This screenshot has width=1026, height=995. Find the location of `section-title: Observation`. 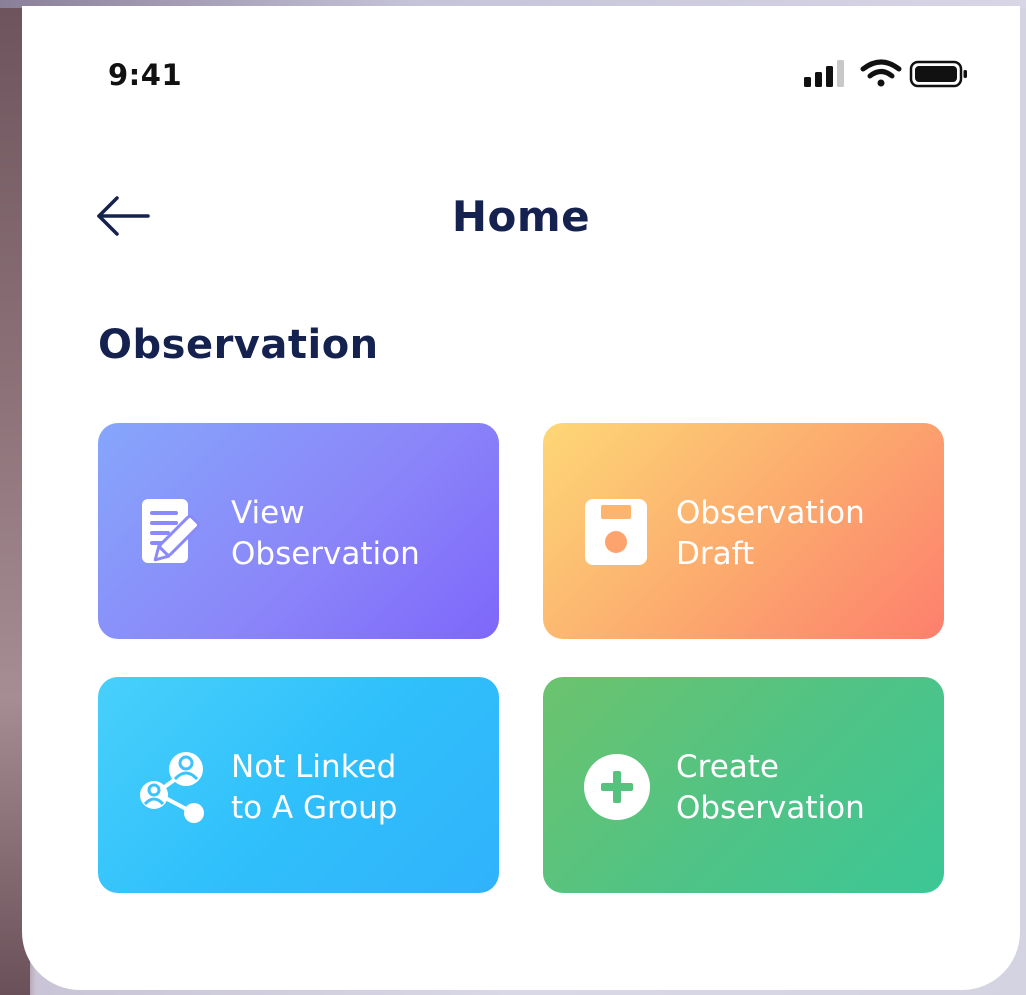

section-title: Observation is located at coordinates (238, 345).